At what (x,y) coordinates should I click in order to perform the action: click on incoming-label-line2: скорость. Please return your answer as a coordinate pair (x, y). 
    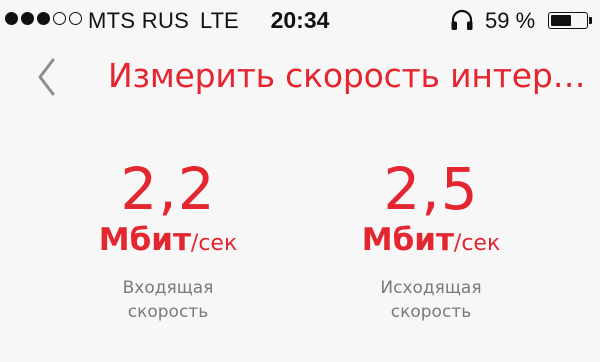
    Looking at the image, I should click on (168, 312).